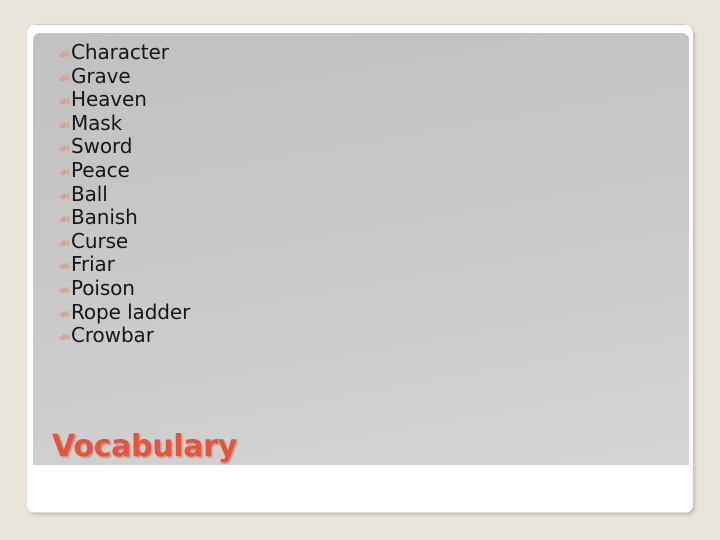 The image size is (720, 540). What do you see at coordinates (355, 76) in the screenshot?
I see `list-item: ❧ Grave` at bounding box center [355, 76].